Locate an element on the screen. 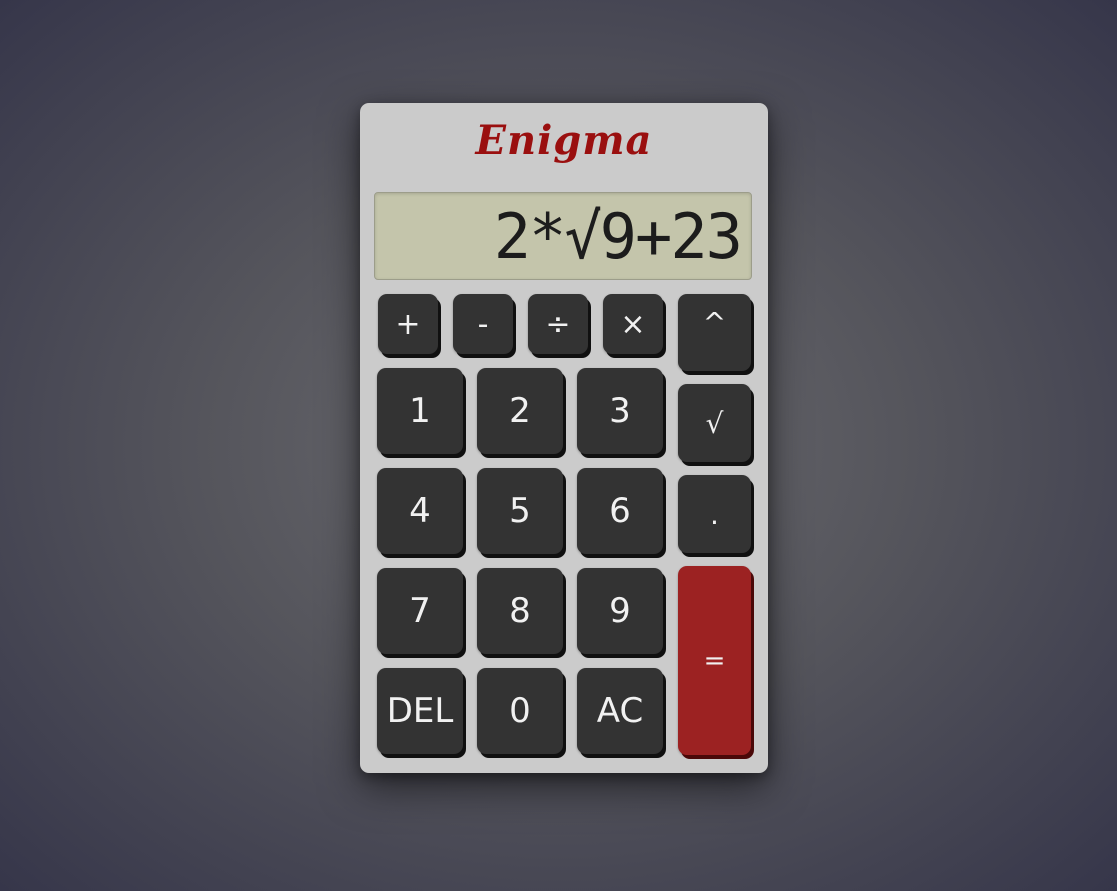 Image resolution: width=1117 pixels, height=891 pixels. delete-button: DEL is located at coordinates (420, 711).